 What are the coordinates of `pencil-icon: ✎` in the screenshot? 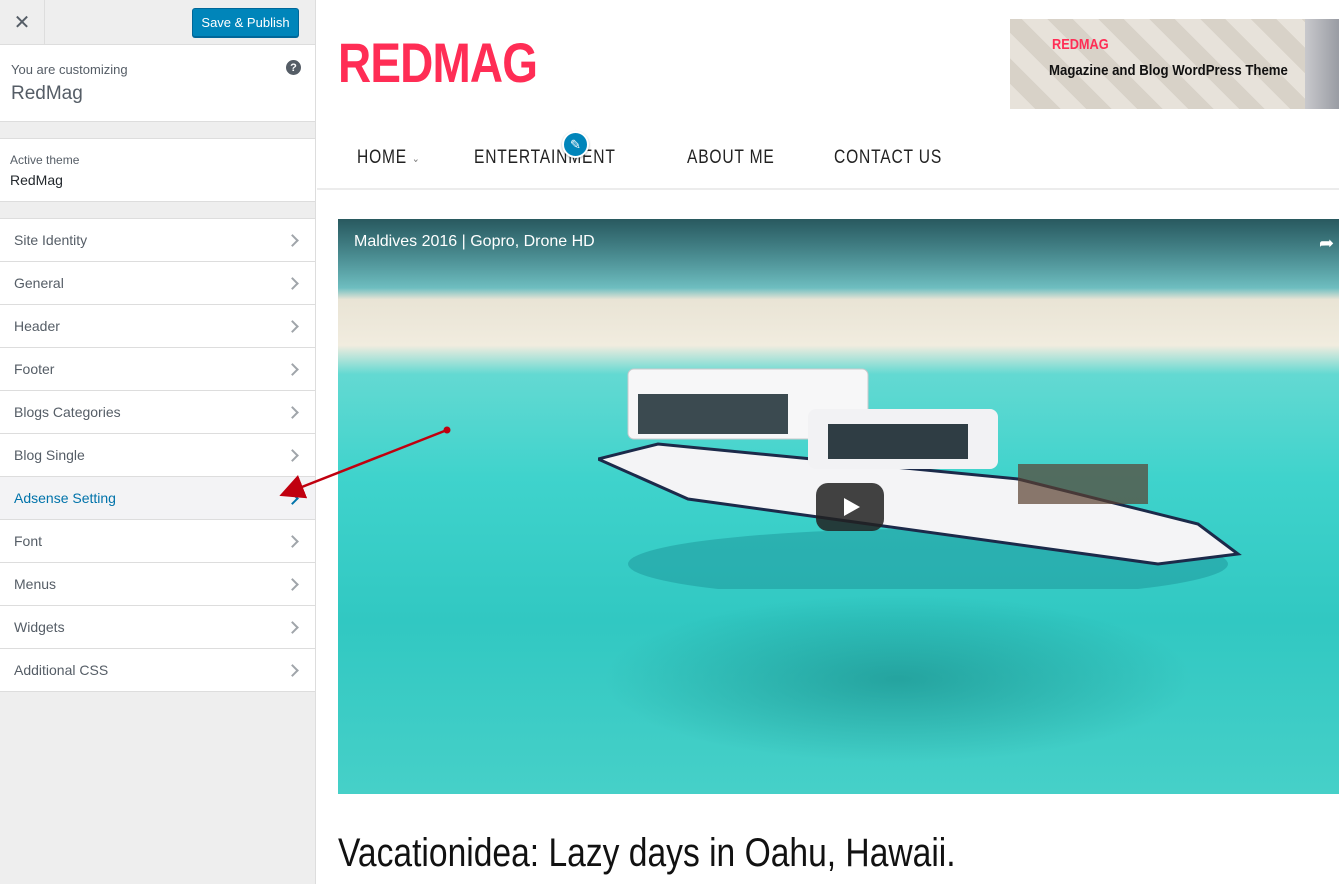 It's located at (575, 144).